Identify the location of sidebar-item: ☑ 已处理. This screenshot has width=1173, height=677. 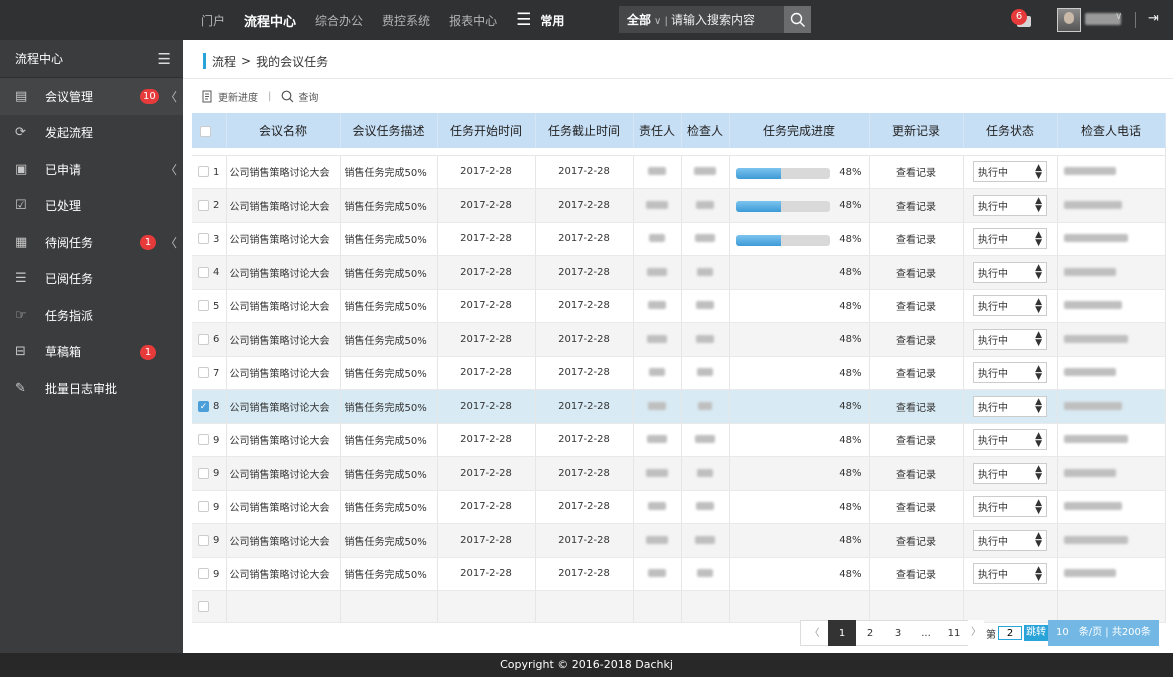
(91, 206).